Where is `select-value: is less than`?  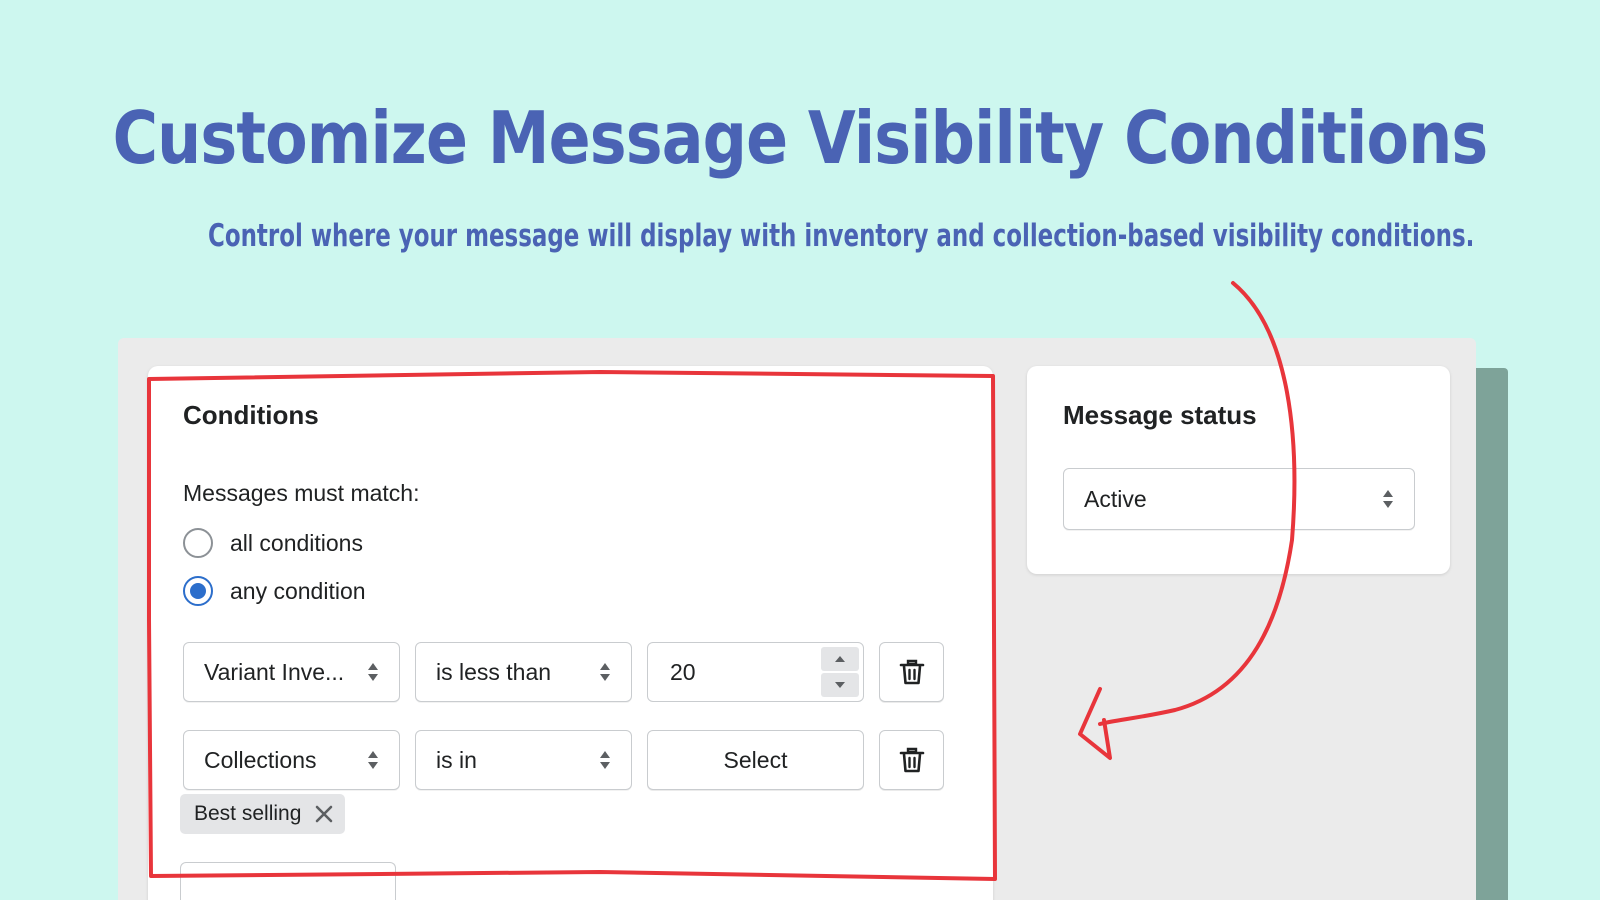 select-value: is less than is located at coordinates (494, 671).